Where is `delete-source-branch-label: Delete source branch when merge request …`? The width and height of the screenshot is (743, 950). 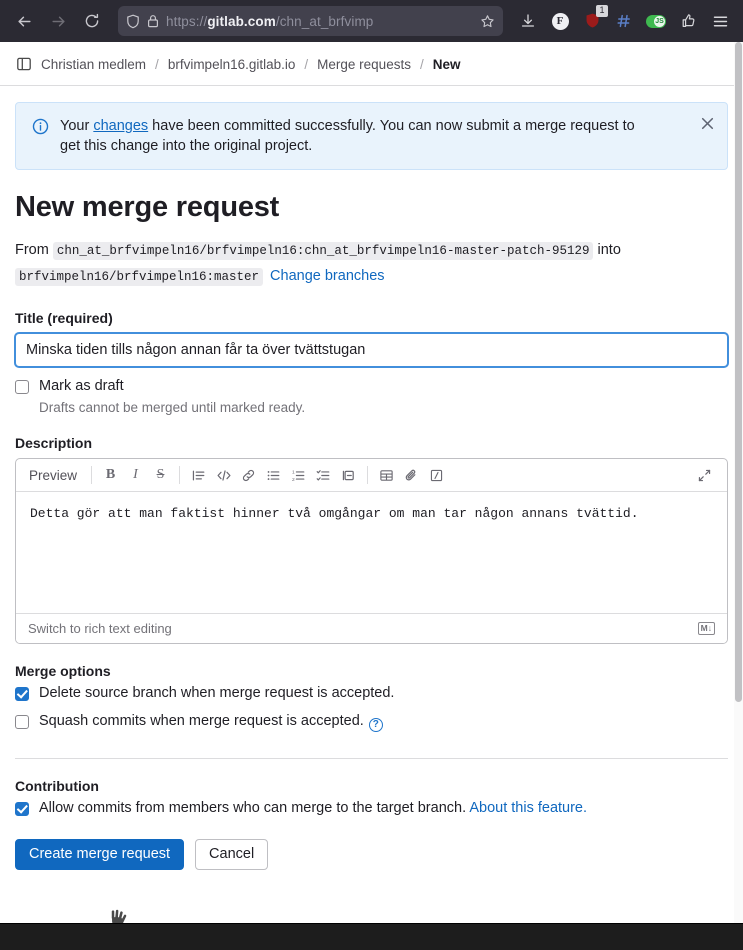
delete-source-branch-label: Delete source branch when merge request … is located at coordinates (217, 693).